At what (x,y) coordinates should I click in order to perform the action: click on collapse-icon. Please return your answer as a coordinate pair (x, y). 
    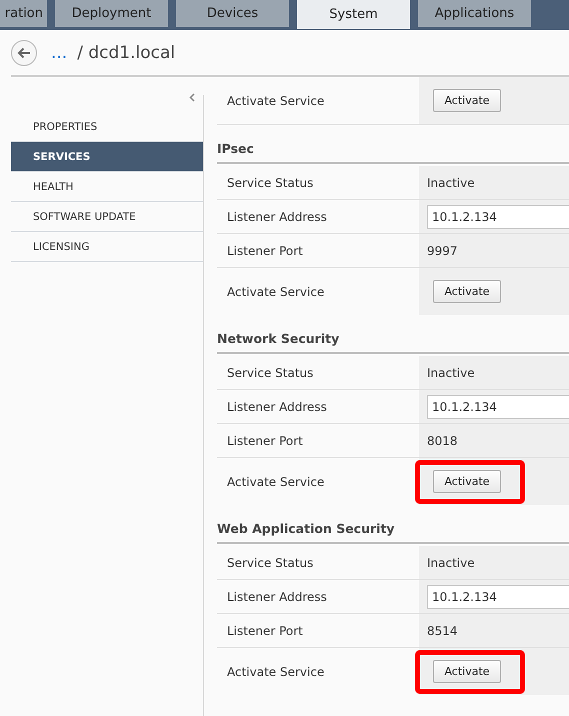
    Looking at the image, I should click on (192, 97).